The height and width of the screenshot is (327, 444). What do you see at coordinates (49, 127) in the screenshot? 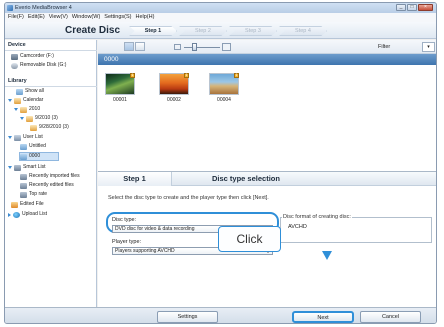
I see `sidebar-item-day: 9/28/2010 (3)` at bounding box center [49, 127].